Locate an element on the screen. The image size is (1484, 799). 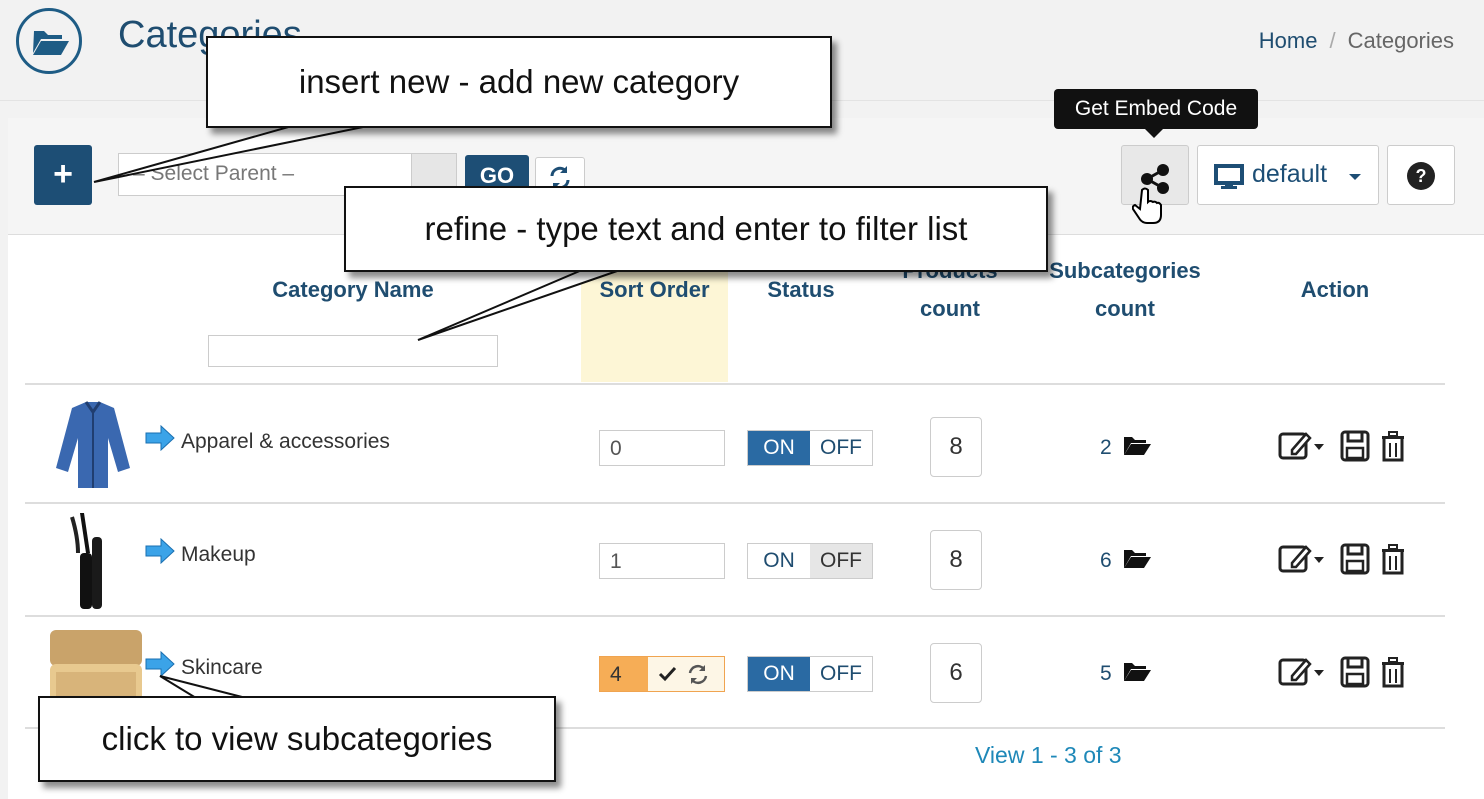
breadcrumb: Home / Categories is located at coordinates (1356, 41).